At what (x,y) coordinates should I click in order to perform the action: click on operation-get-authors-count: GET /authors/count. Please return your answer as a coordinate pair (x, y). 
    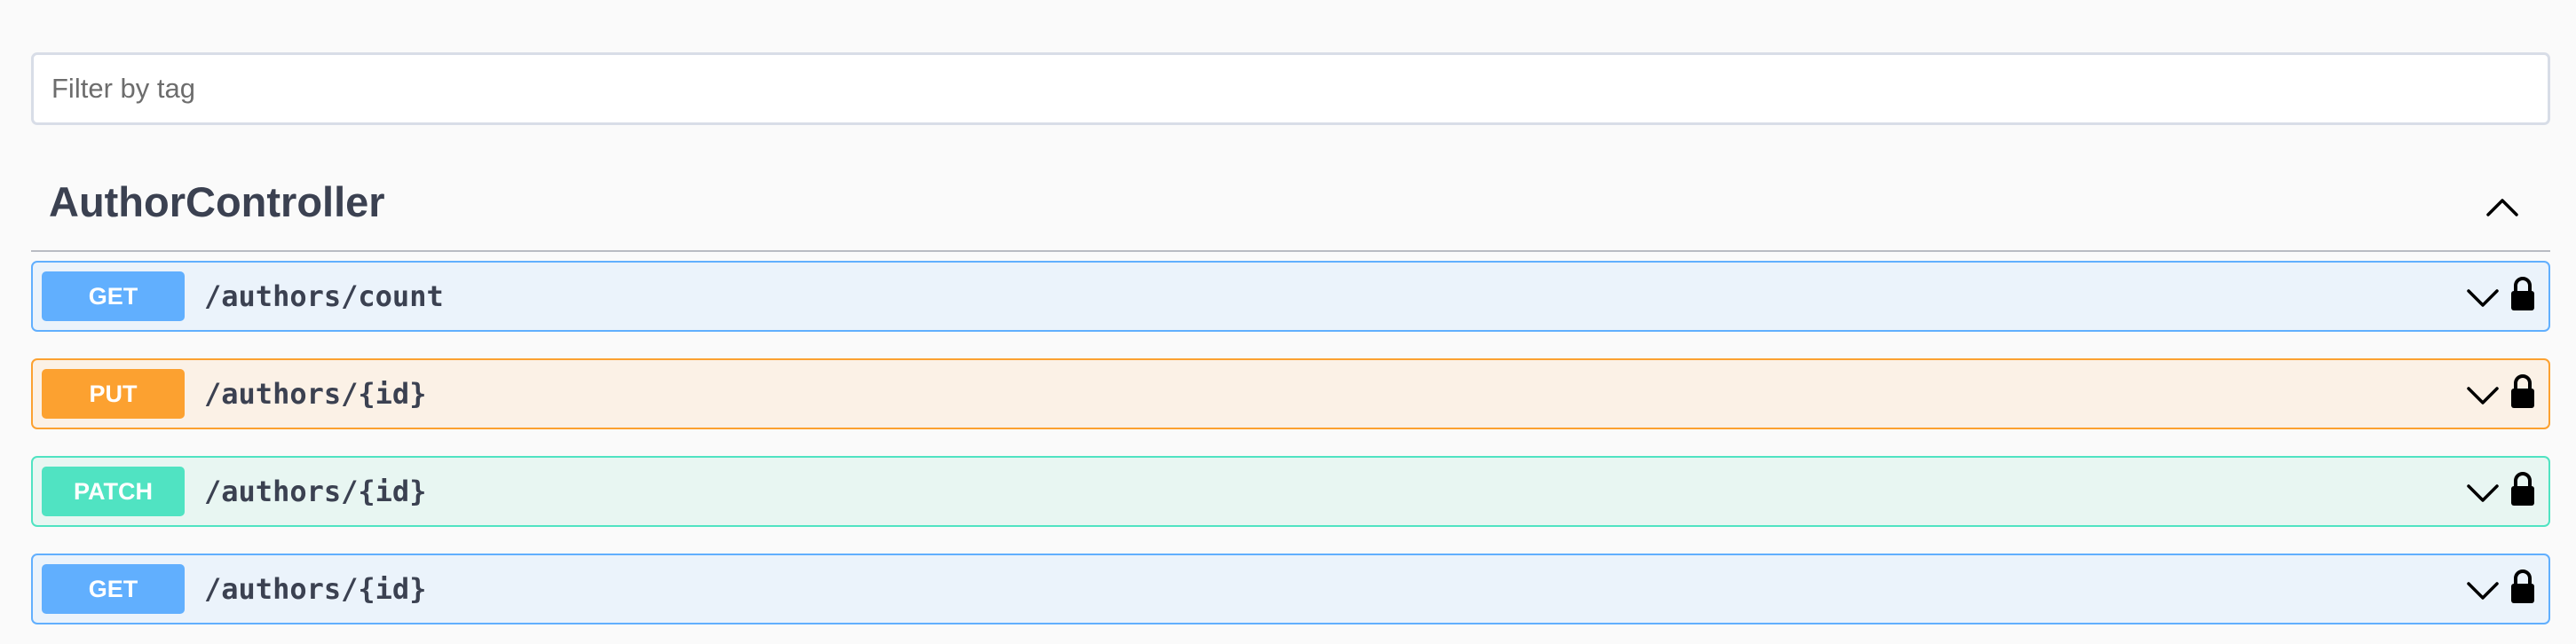
    Looking at the image, I should click on (1290, 296).